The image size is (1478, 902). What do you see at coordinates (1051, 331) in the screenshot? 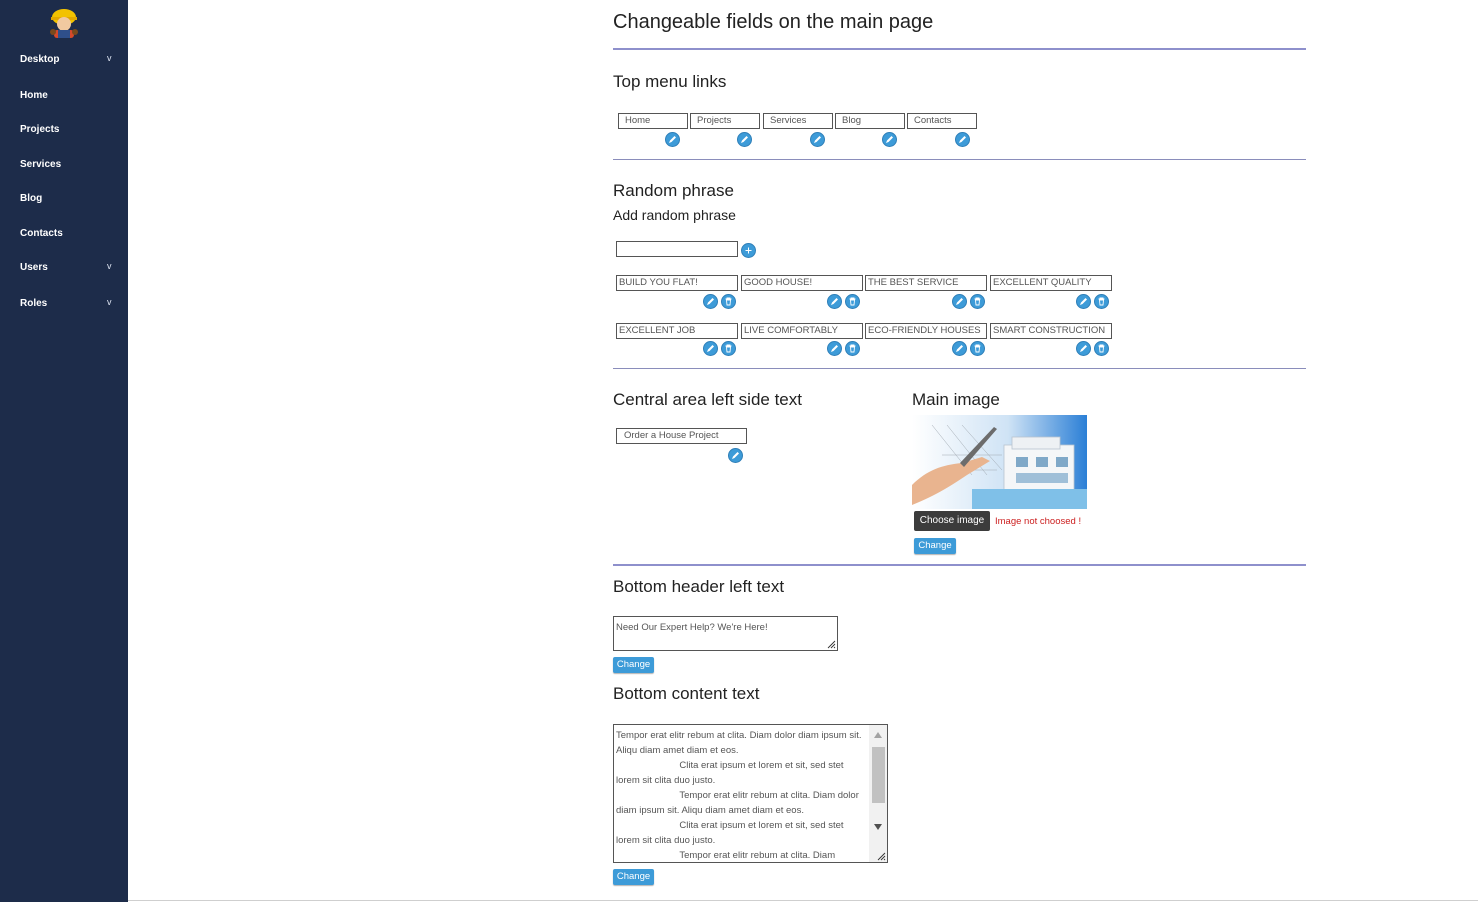
I see `phrase-input: SMART CONSTRUCTION` at bounding box center [1051, 331].